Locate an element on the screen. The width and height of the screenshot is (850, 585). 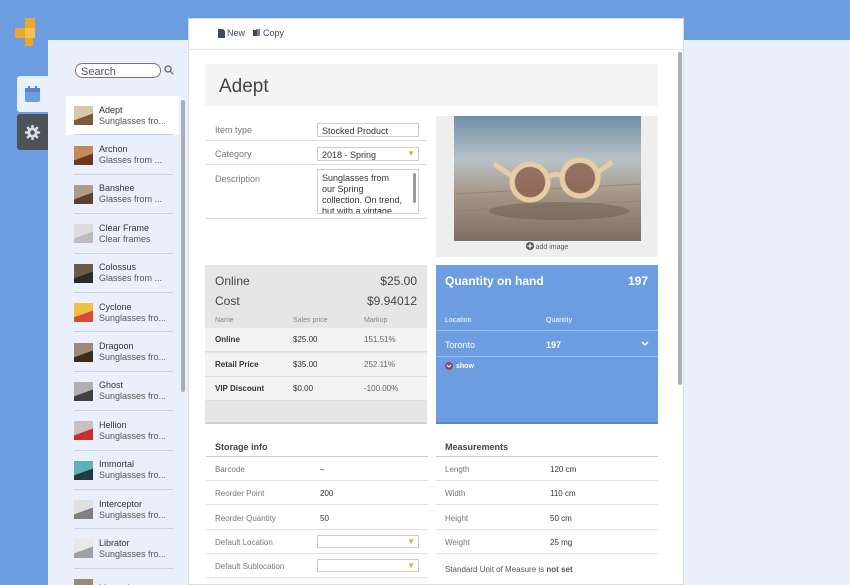
copy-button: Copy is located at coordinates (268, 33).